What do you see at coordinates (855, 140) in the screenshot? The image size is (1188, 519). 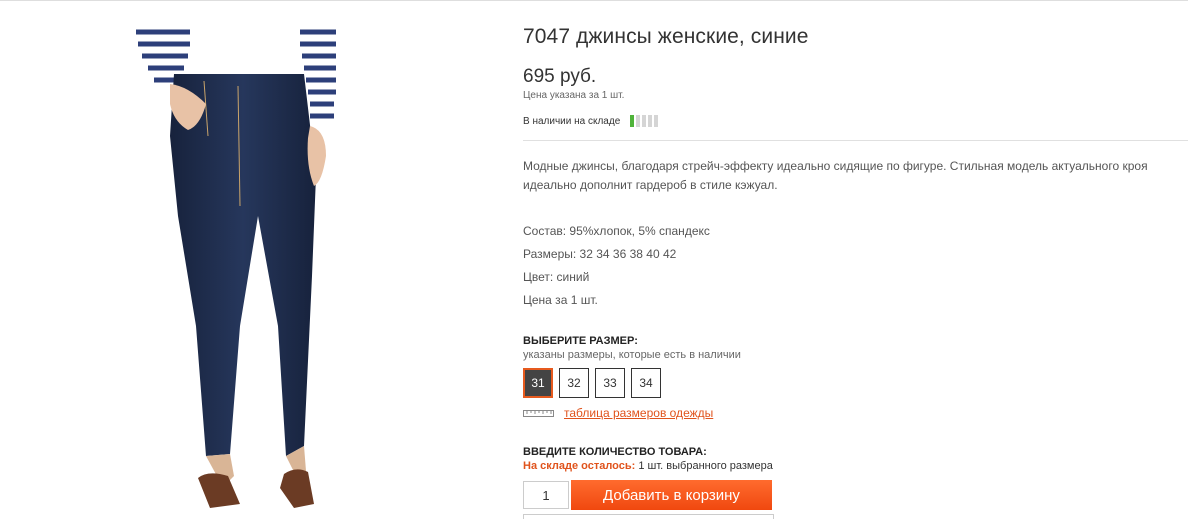 I see `info-divider` at bounding box center [855, 140].